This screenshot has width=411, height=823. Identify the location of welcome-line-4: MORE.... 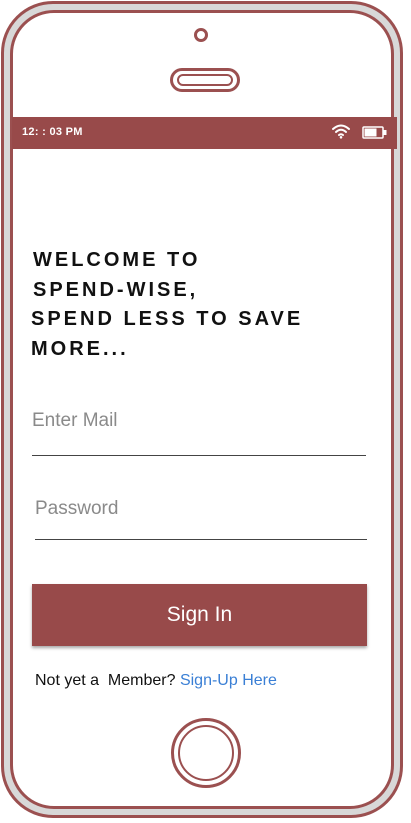
(80, 348).